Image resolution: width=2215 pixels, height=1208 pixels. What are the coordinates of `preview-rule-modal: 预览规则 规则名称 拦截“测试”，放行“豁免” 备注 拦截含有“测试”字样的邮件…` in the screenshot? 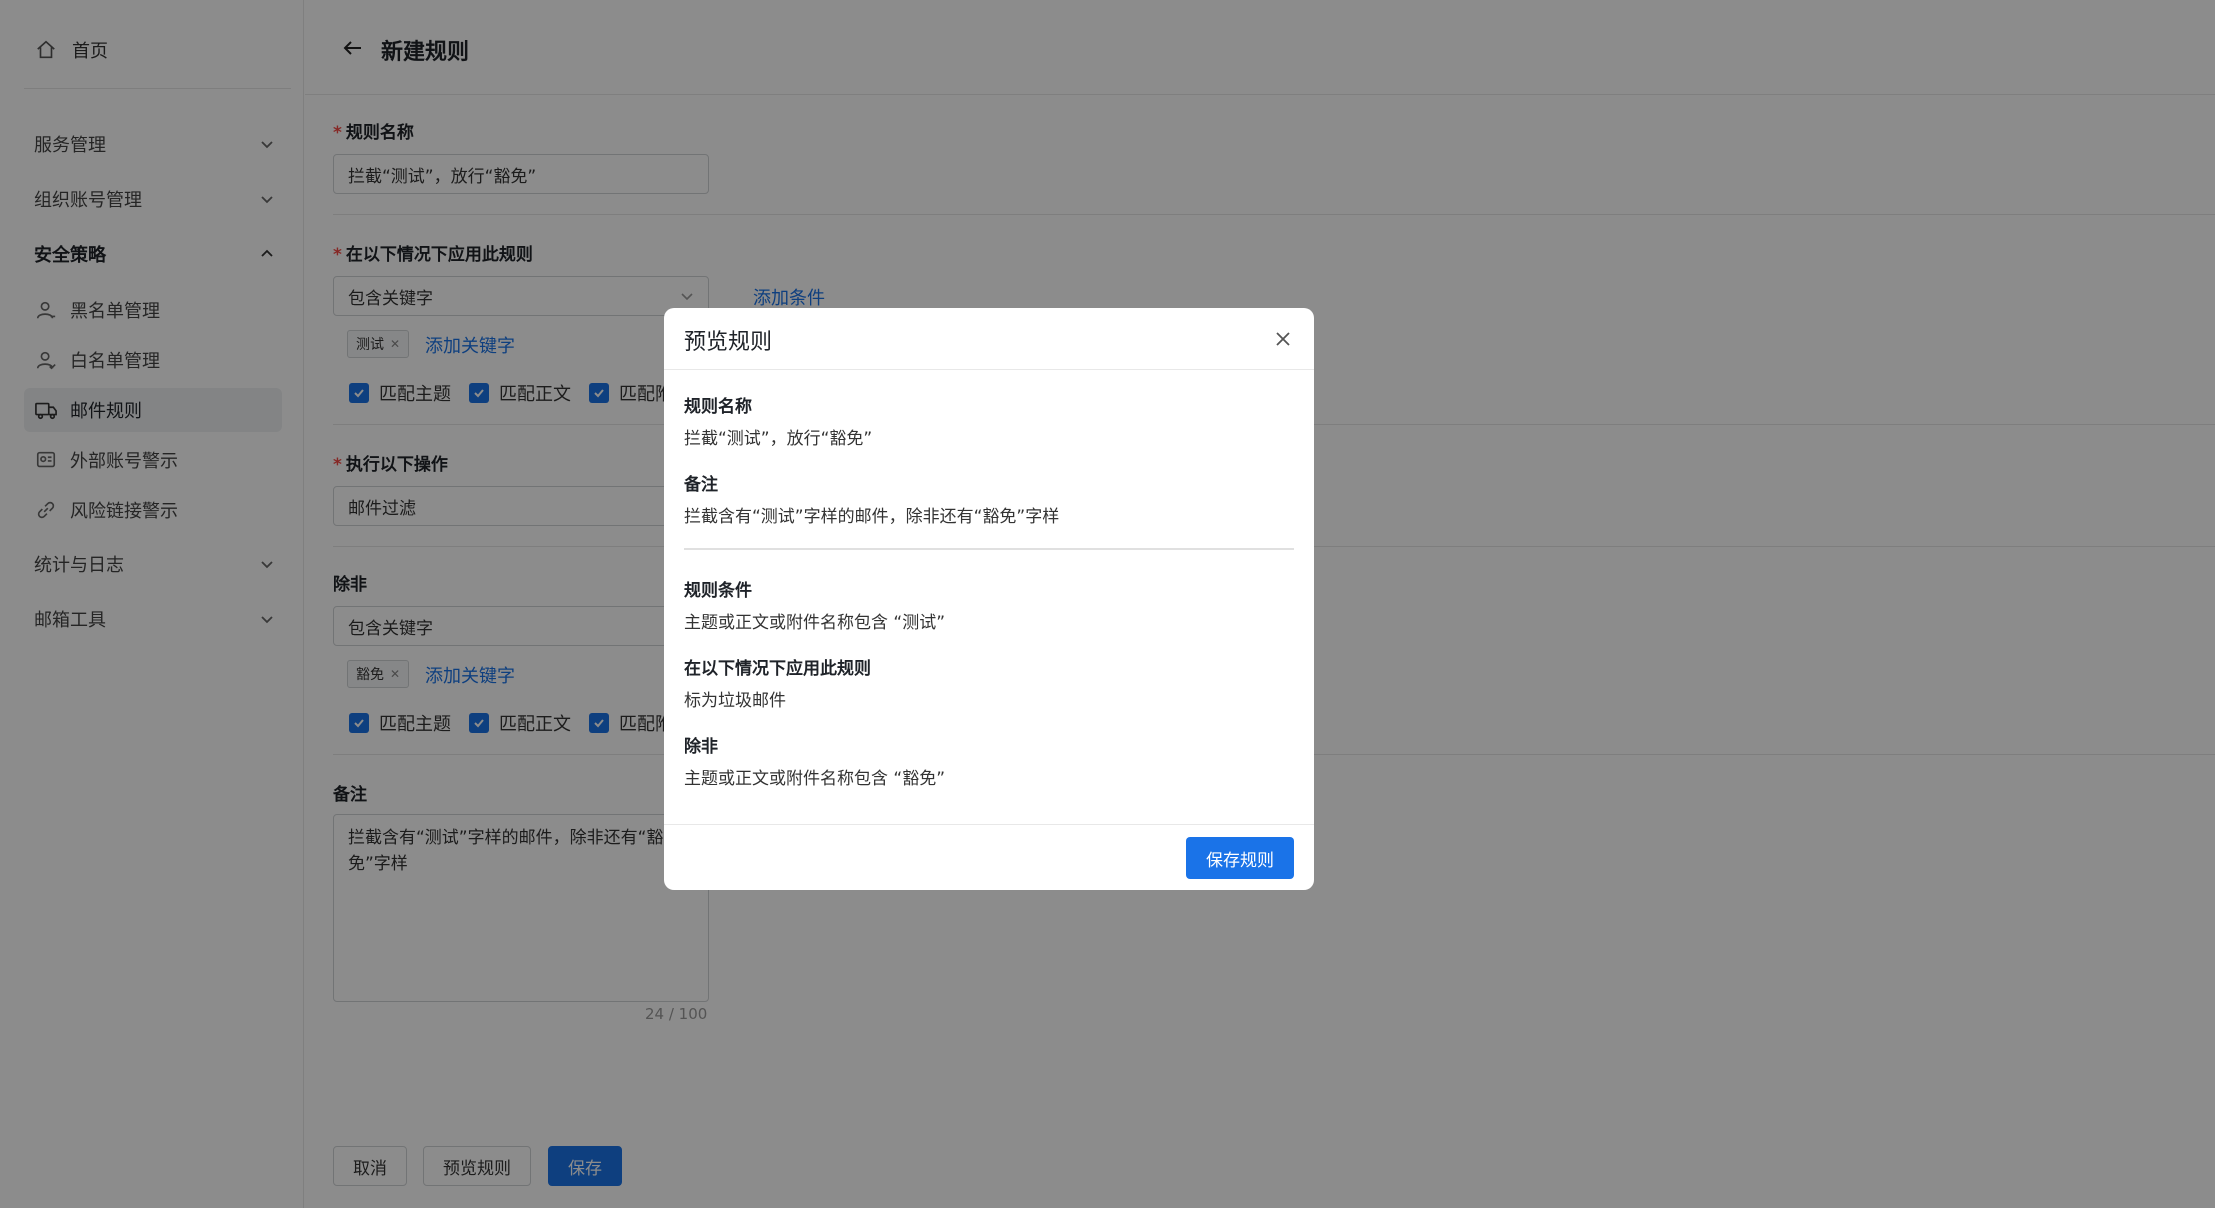 It's located at (989, 599).